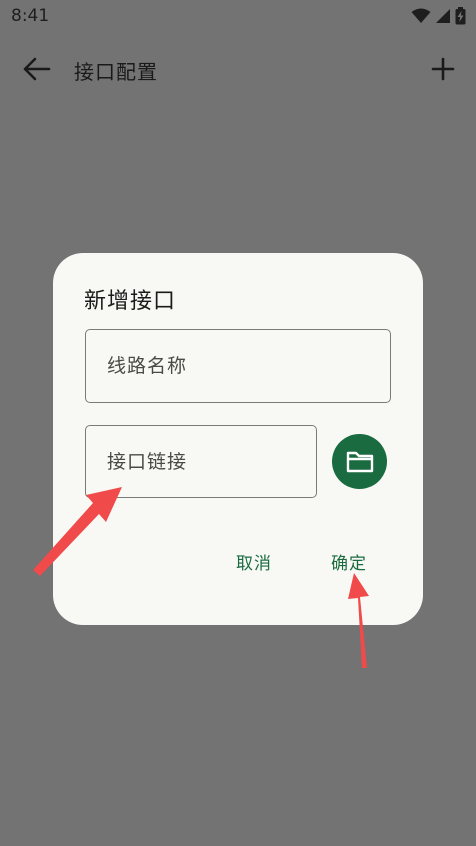 The image size is (476, 846). What do you see at coordinates (238, 69) in the screenshot?
I see `app-bar: 接口配置` at bounding box center [238, 69].